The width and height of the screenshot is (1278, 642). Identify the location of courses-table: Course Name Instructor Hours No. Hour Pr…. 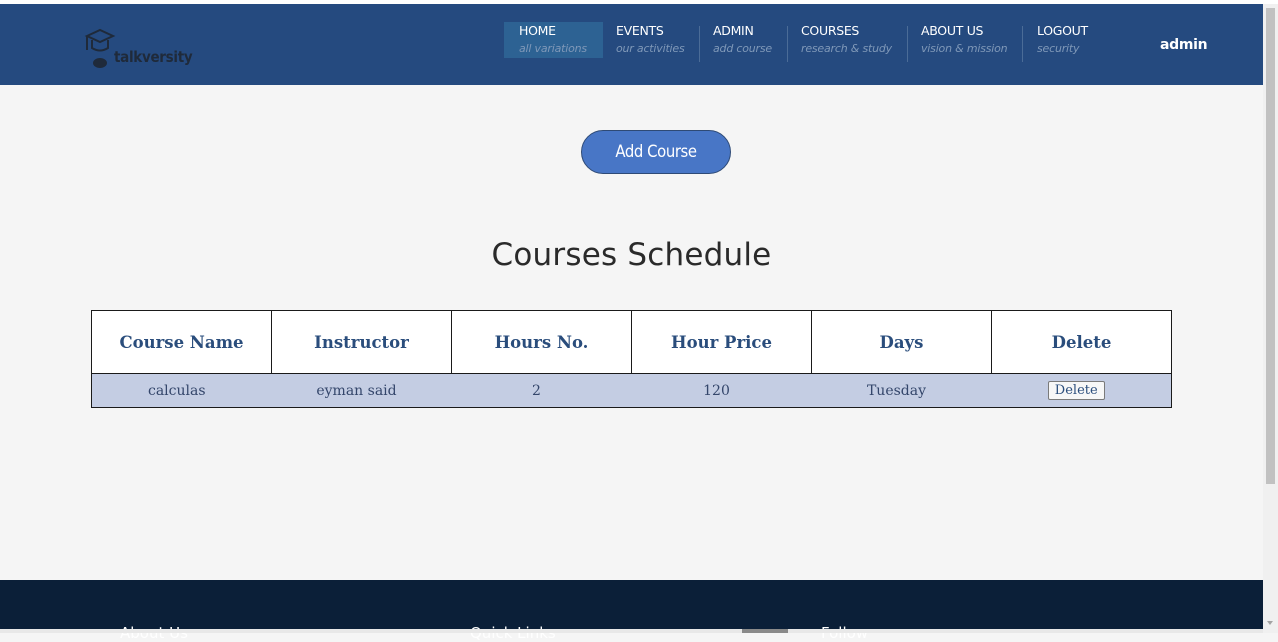
(631, 359).